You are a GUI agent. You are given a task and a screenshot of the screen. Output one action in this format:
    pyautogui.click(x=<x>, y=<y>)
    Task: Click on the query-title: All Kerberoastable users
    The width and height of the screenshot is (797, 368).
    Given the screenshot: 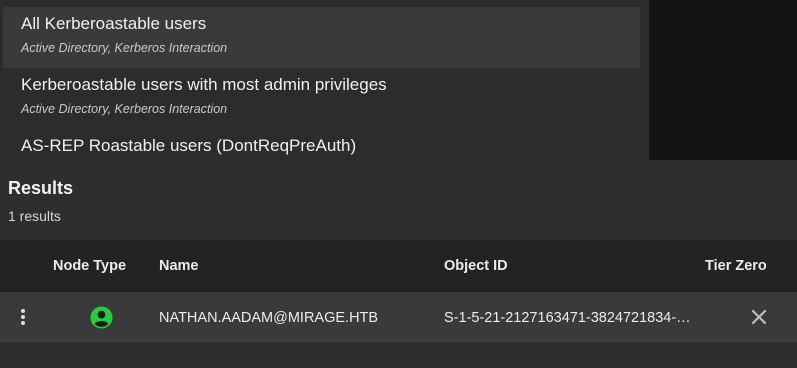 What is the action you would take?
    pyautogui.click(x=114, y=23)
    